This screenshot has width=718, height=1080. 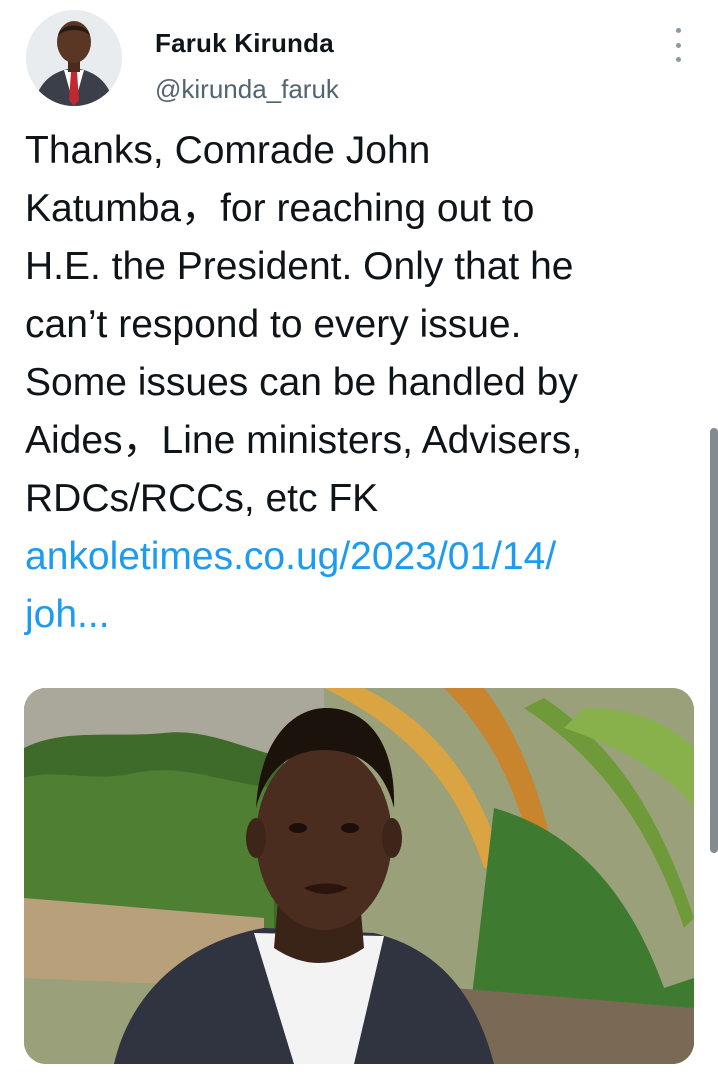 What do you see at coordinates (74, 58) in the screenshot?
I see `avatar` at bounding box center [74, 58].